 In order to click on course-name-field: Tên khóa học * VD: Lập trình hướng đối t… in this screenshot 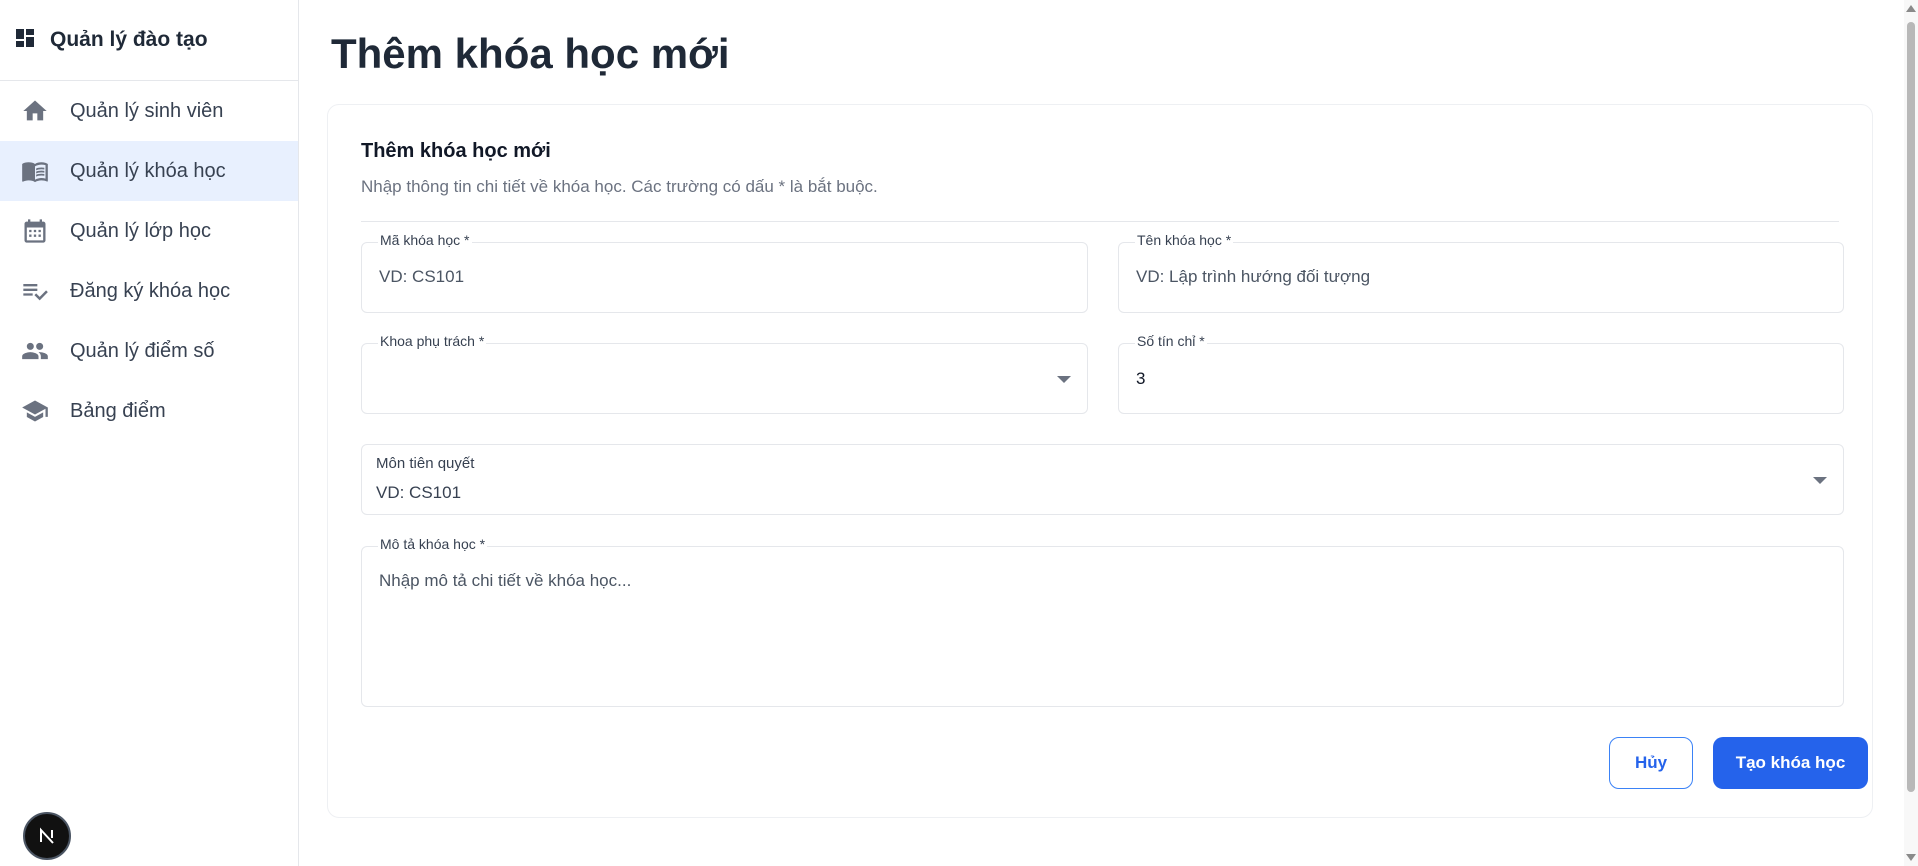, I will do `click(1481, 272)`.